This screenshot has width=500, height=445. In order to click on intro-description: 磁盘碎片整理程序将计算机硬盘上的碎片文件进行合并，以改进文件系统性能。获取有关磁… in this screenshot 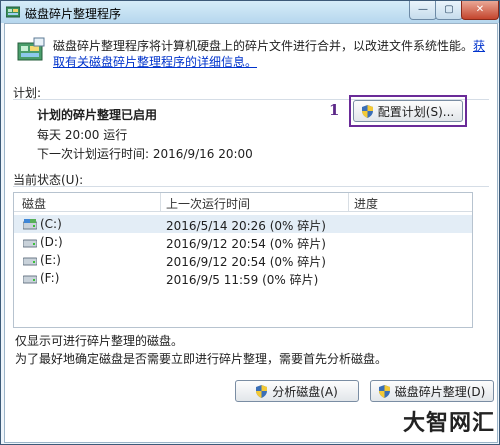, I will do `click(271, 54)`.